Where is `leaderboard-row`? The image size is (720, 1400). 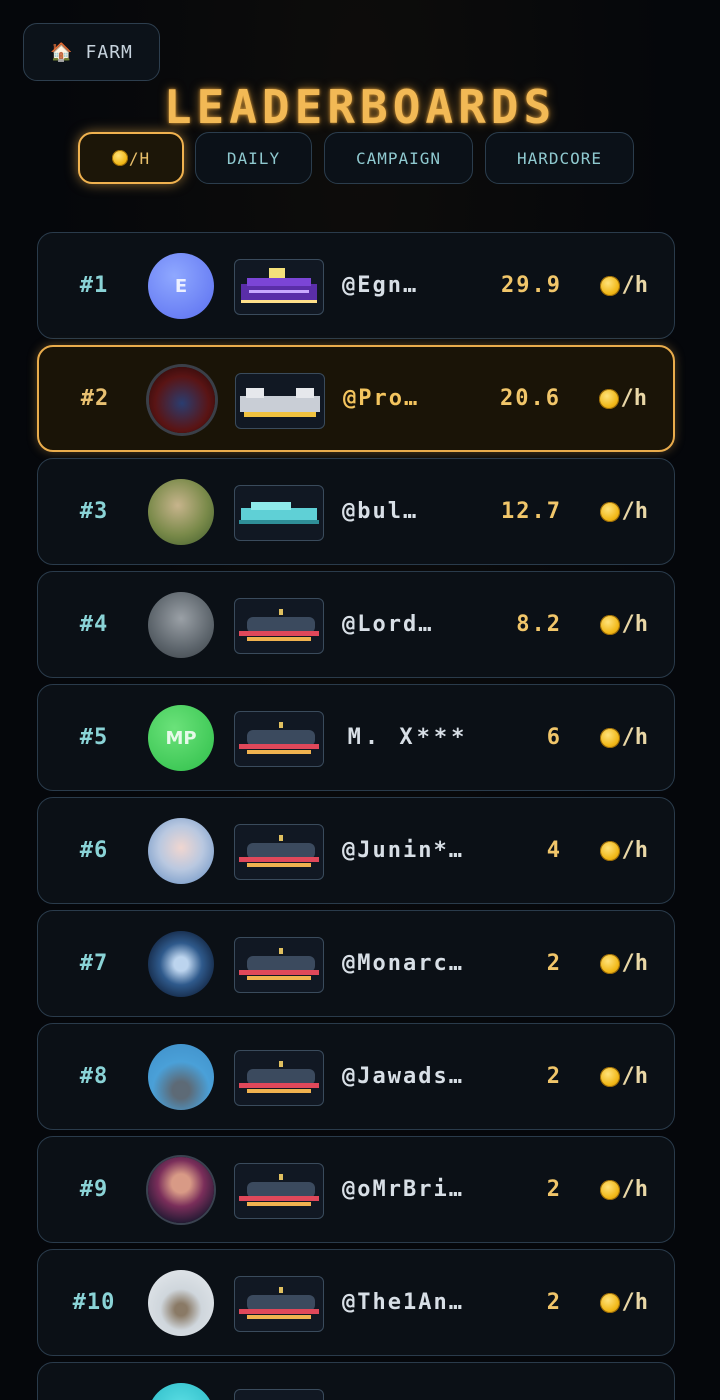 leaderboard-row is located at coordinates (356, 1381).